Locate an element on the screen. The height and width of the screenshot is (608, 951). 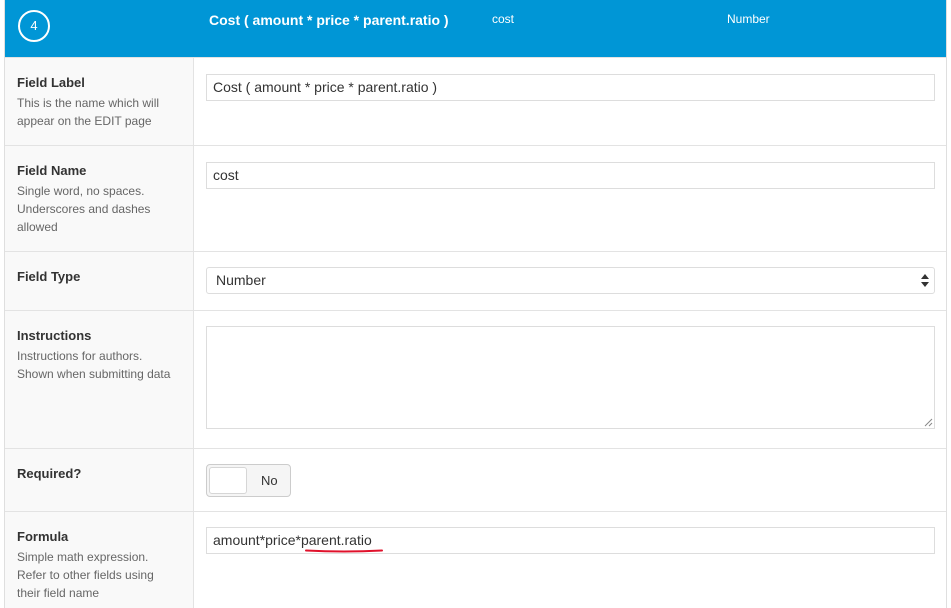
select-updown-icon is located at coordinates (925, 280).